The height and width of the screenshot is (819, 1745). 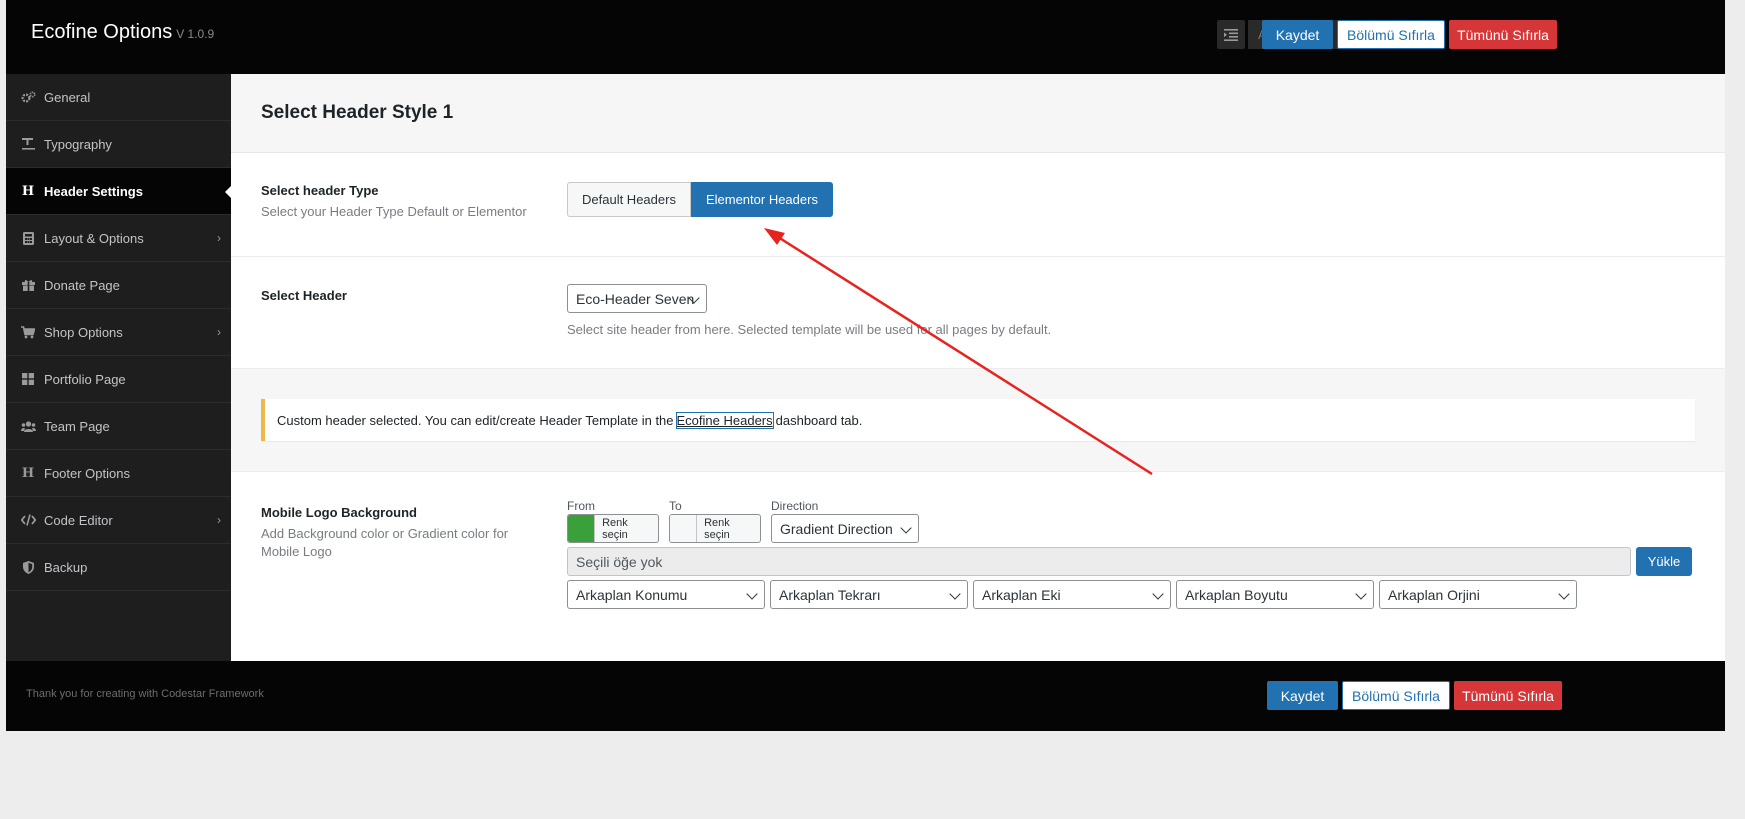 What do you see at coordinates (118, 426) in the screenshot?
I see `sidebar-item-team-page: Team Page` at bounding box center [118, 426].